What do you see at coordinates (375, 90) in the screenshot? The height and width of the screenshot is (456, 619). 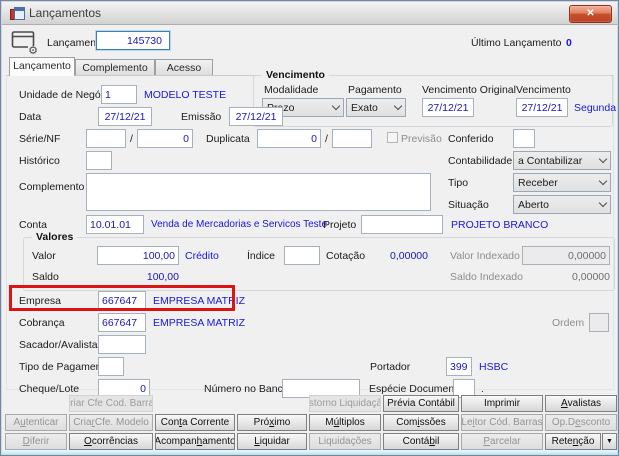 I see `pagamento-label: Pagamento` at bounding box center [375, 90].